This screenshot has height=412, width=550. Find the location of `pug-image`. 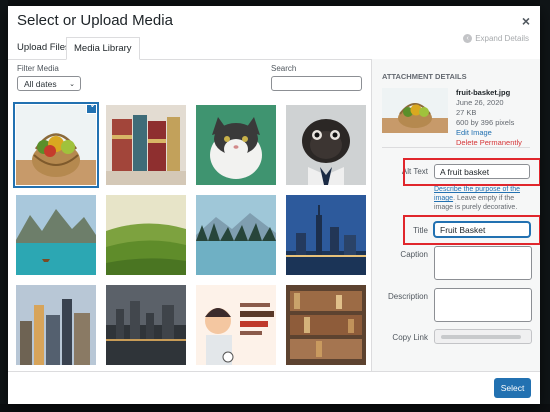

pug-image is located at coordinates (326, 145).